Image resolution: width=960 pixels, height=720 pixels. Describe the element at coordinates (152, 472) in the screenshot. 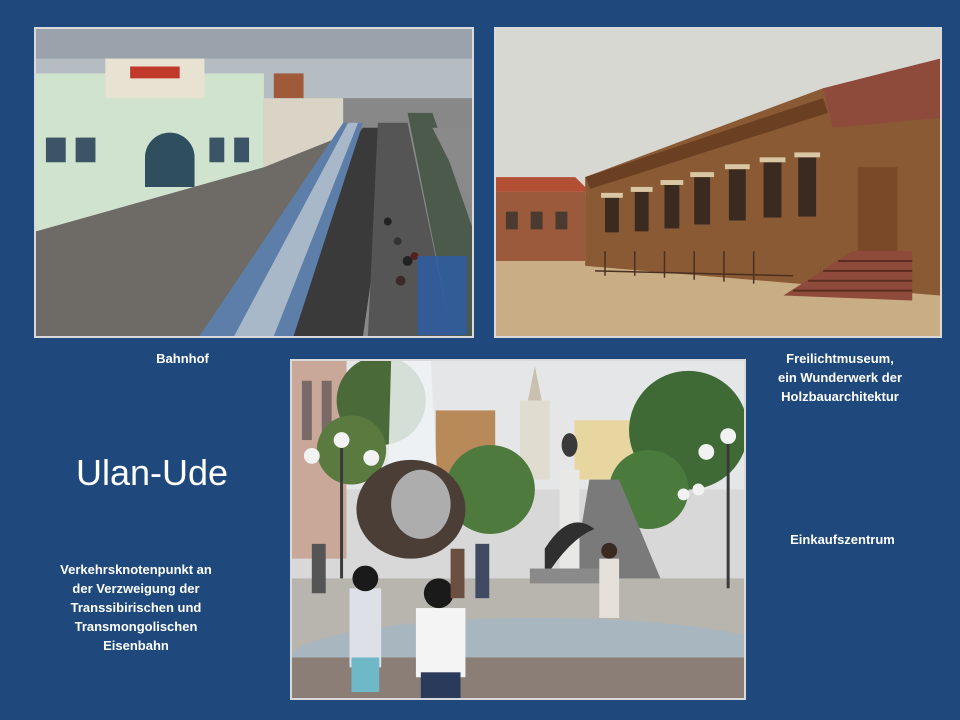

I see `slide-title: Ulan-Ude` at that location.